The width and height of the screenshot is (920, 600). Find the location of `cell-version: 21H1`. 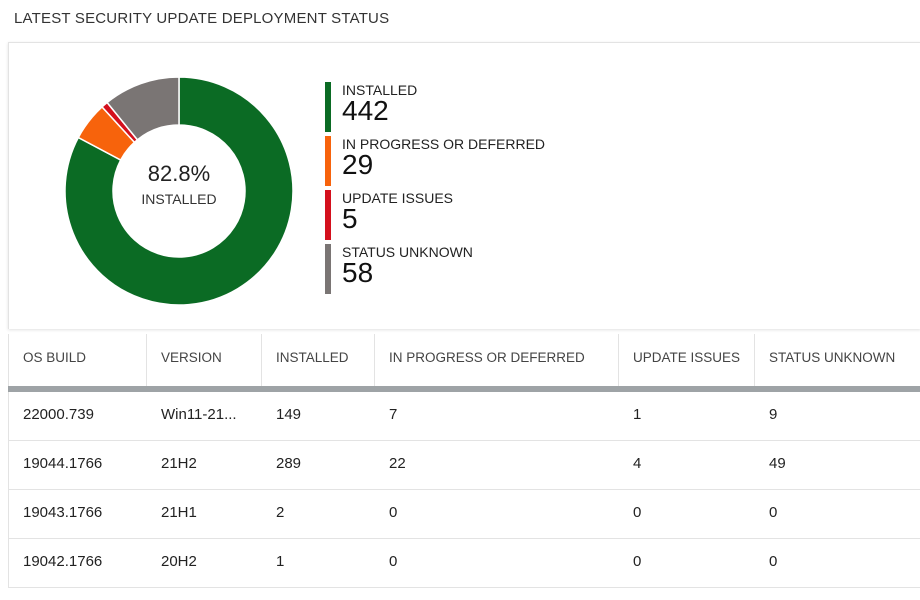

cell-version: 21H1 is located at coordinates (179, 512).